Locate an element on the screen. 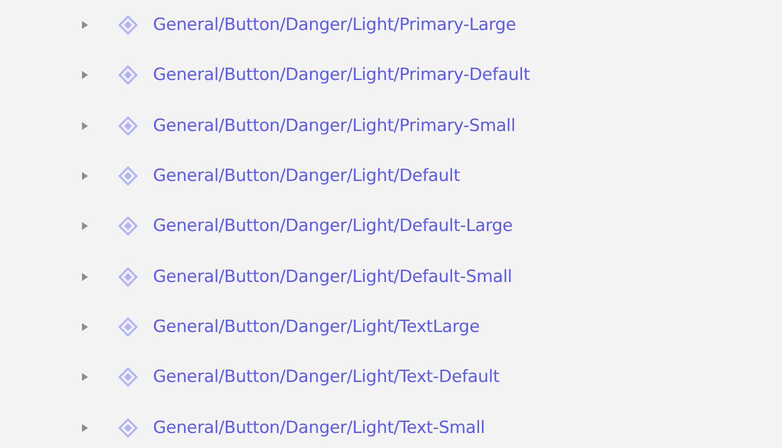 Image resolution: width=782 pixels, height=448 pixels. layer-name: General/Button/Danger/Light/Default-Small is located at coordinates (332, 276).